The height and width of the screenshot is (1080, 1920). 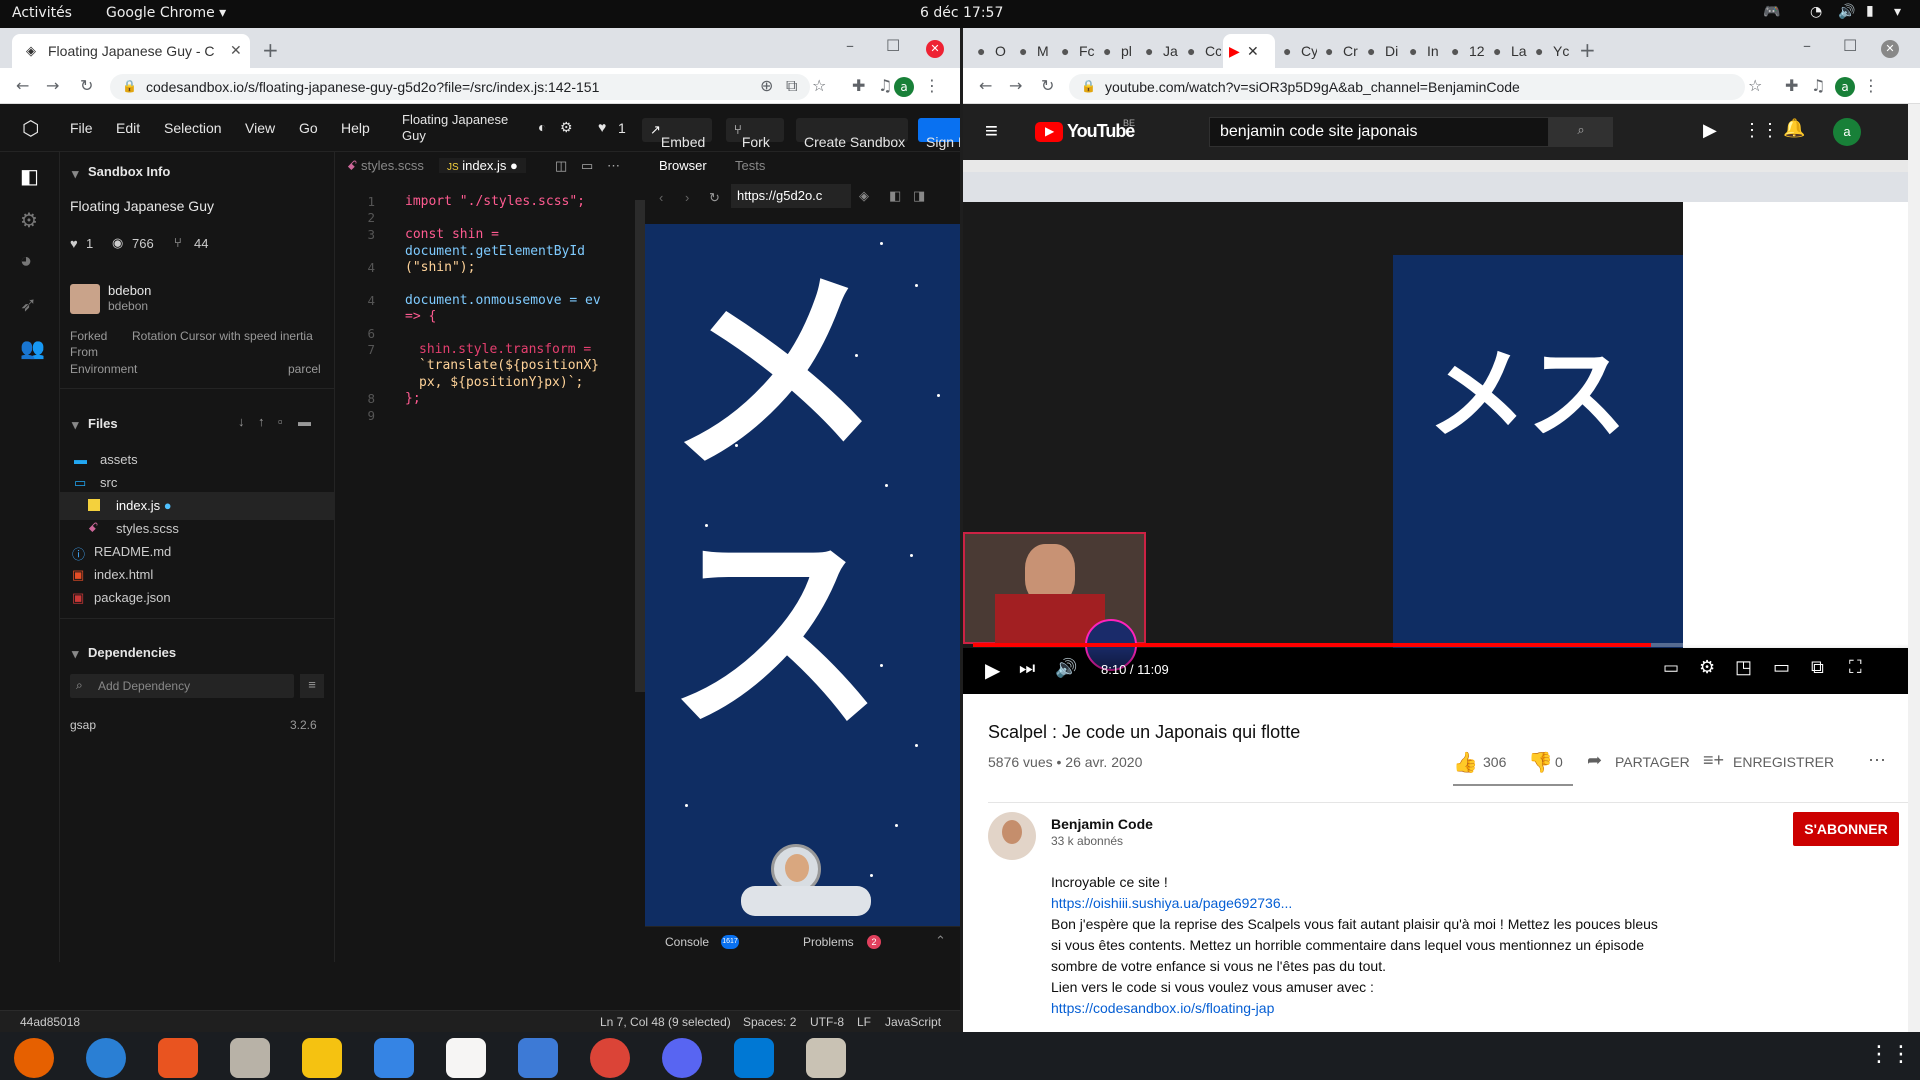 What do you see at coordinates (766, 85) in the screenshot?
I see `install-icon: ⊕` at bounding box center [766, 85].